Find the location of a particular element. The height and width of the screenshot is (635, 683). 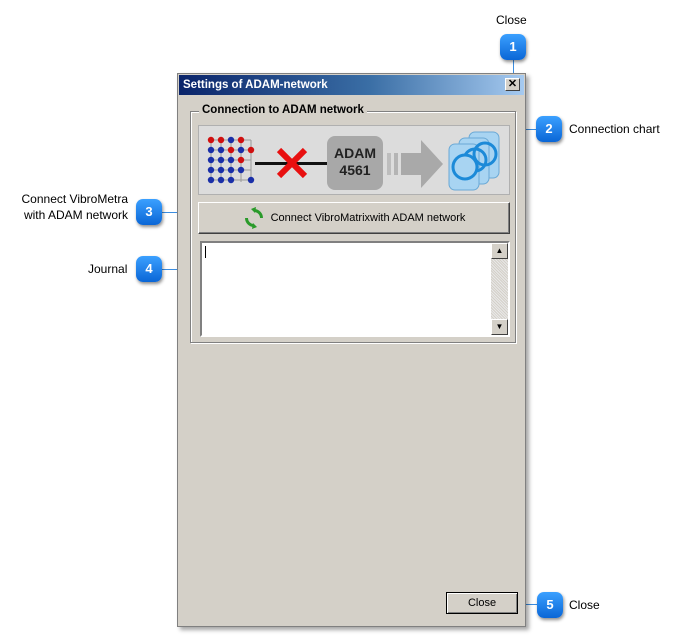

journal-textarea: ▲ ▼ is located at coordinates (355, 289).